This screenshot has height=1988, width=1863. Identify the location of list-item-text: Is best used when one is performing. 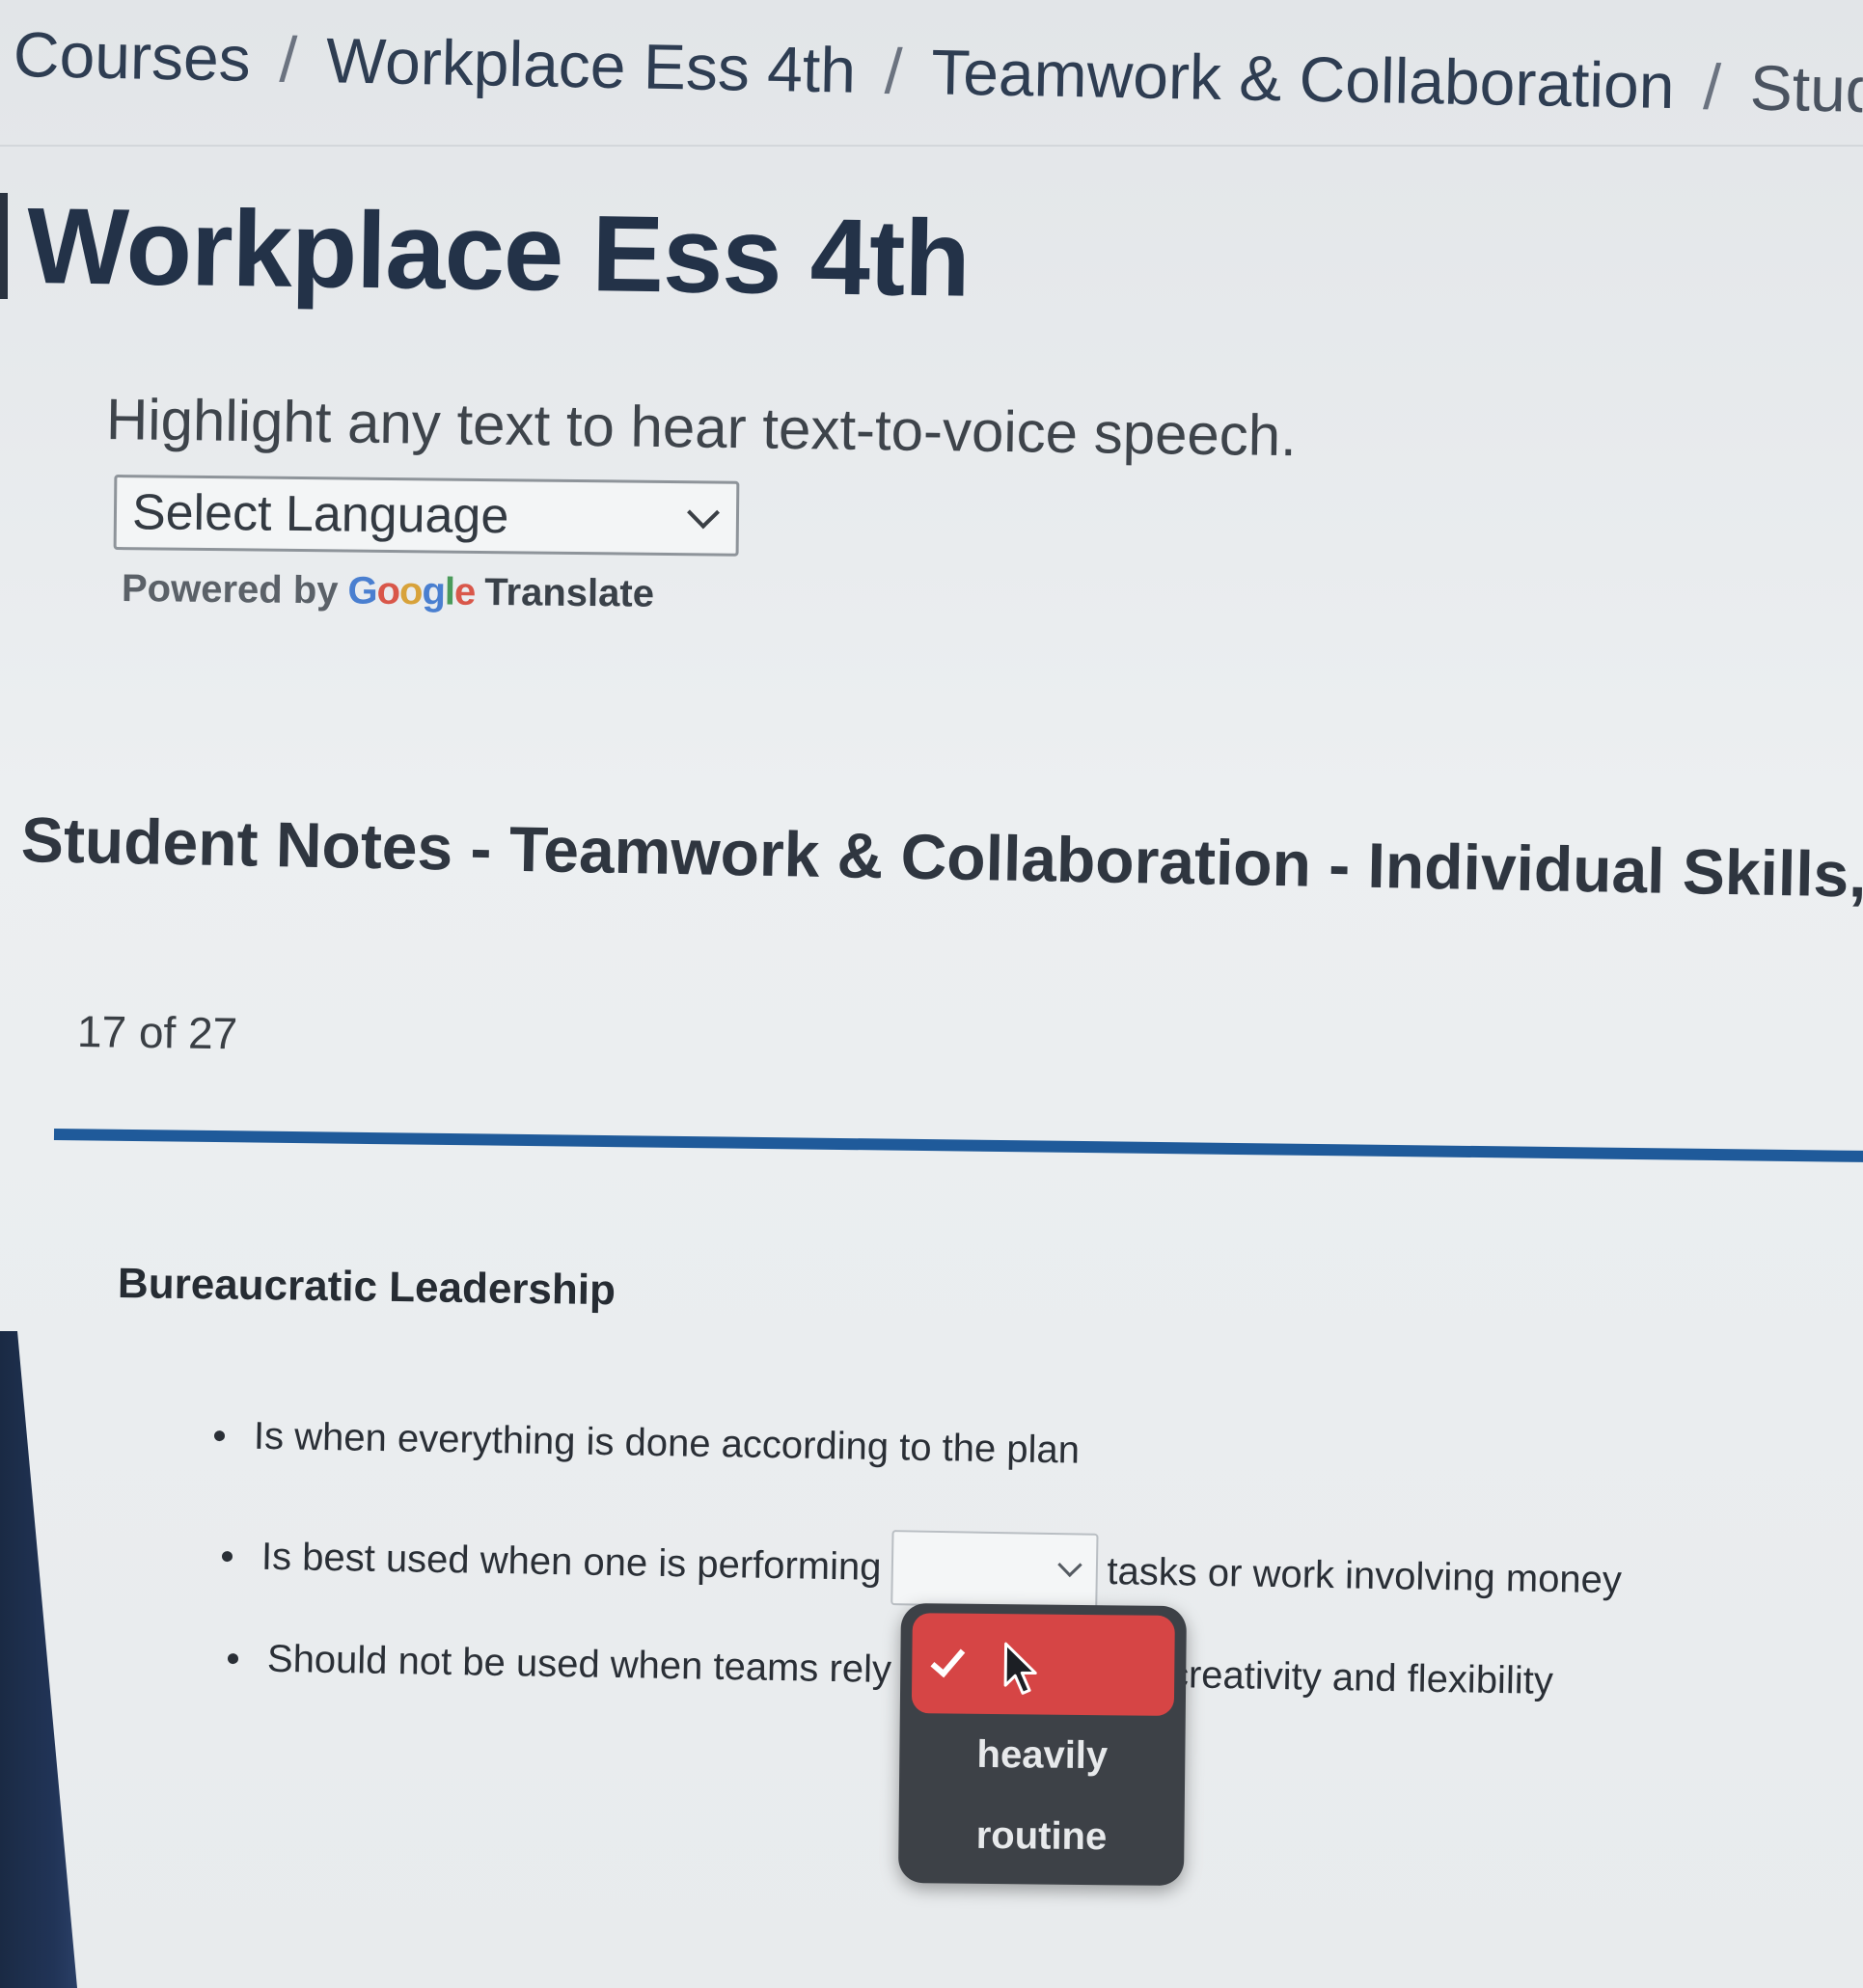
(571, 1562).